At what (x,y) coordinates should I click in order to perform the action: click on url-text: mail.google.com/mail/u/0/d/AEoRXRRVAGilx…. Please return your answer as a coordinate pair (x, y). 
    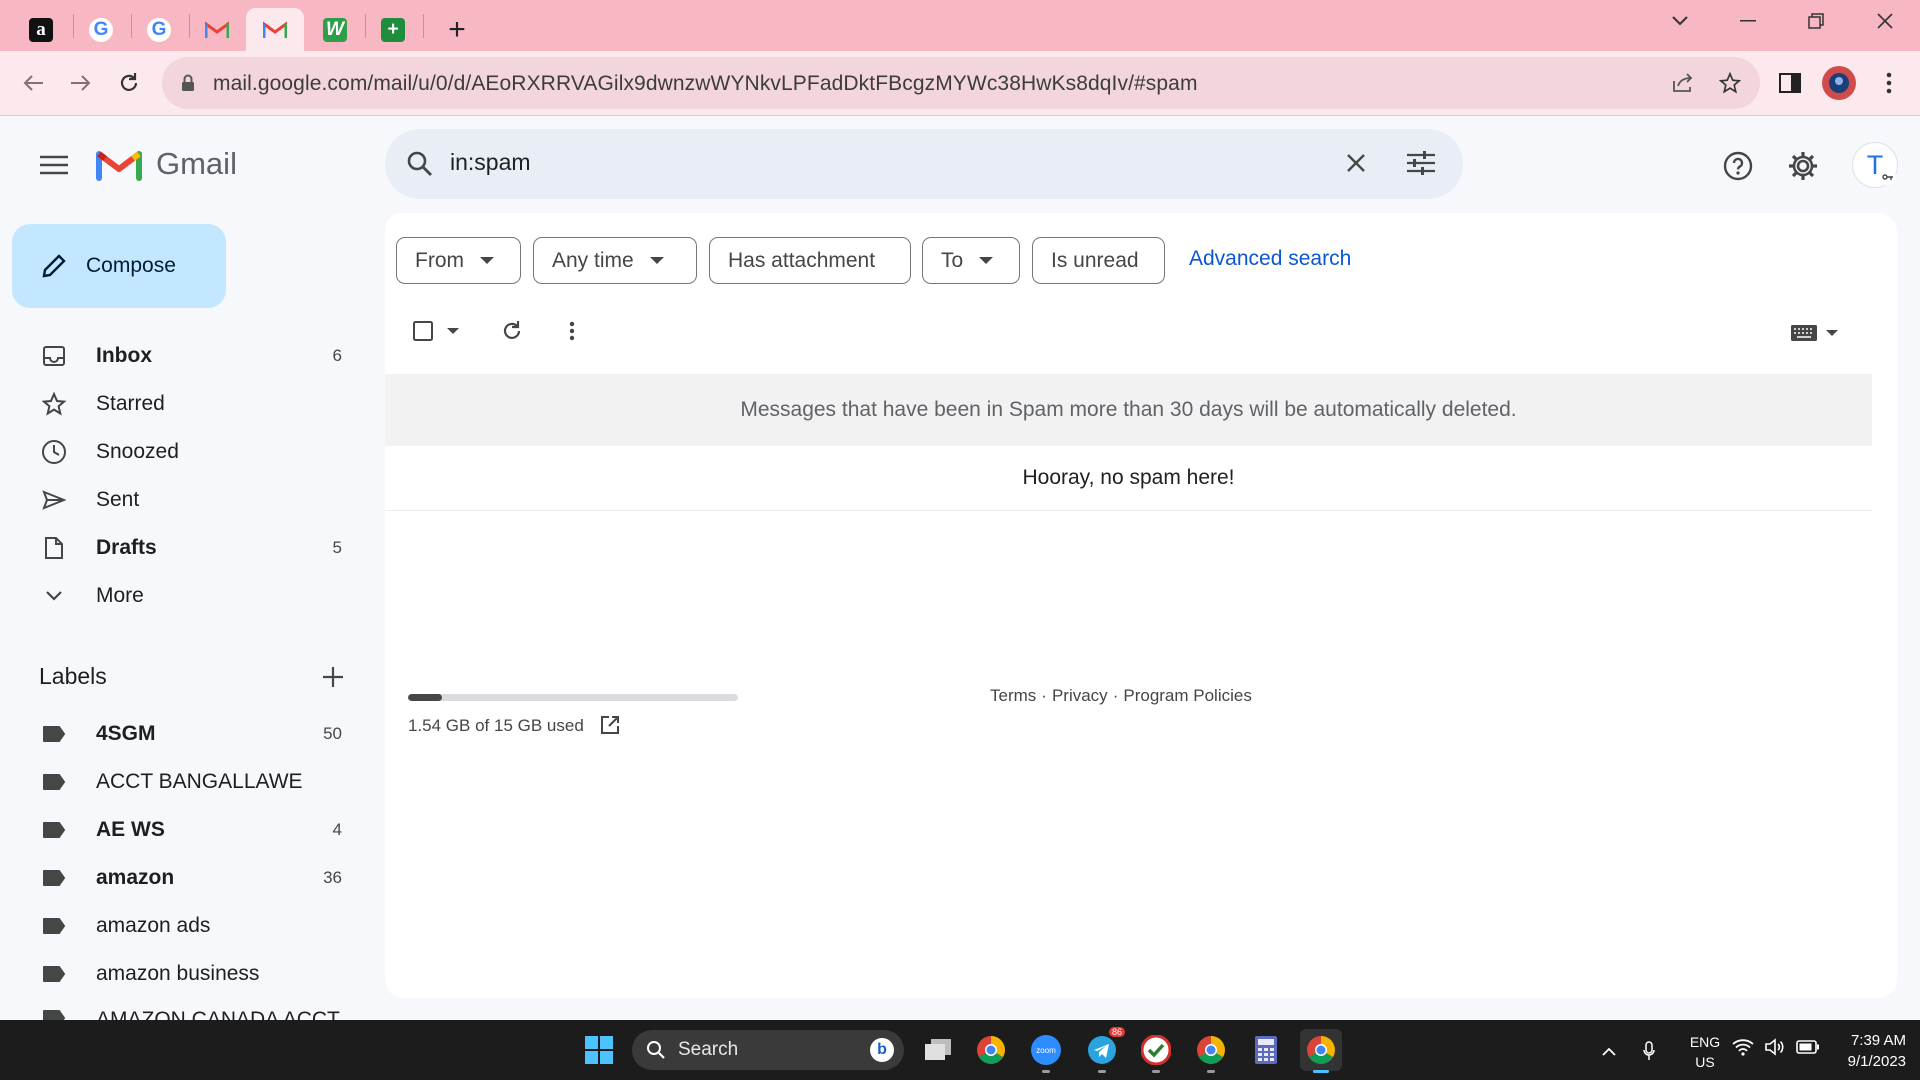
    Looking at the image, I should click on (705, 84).